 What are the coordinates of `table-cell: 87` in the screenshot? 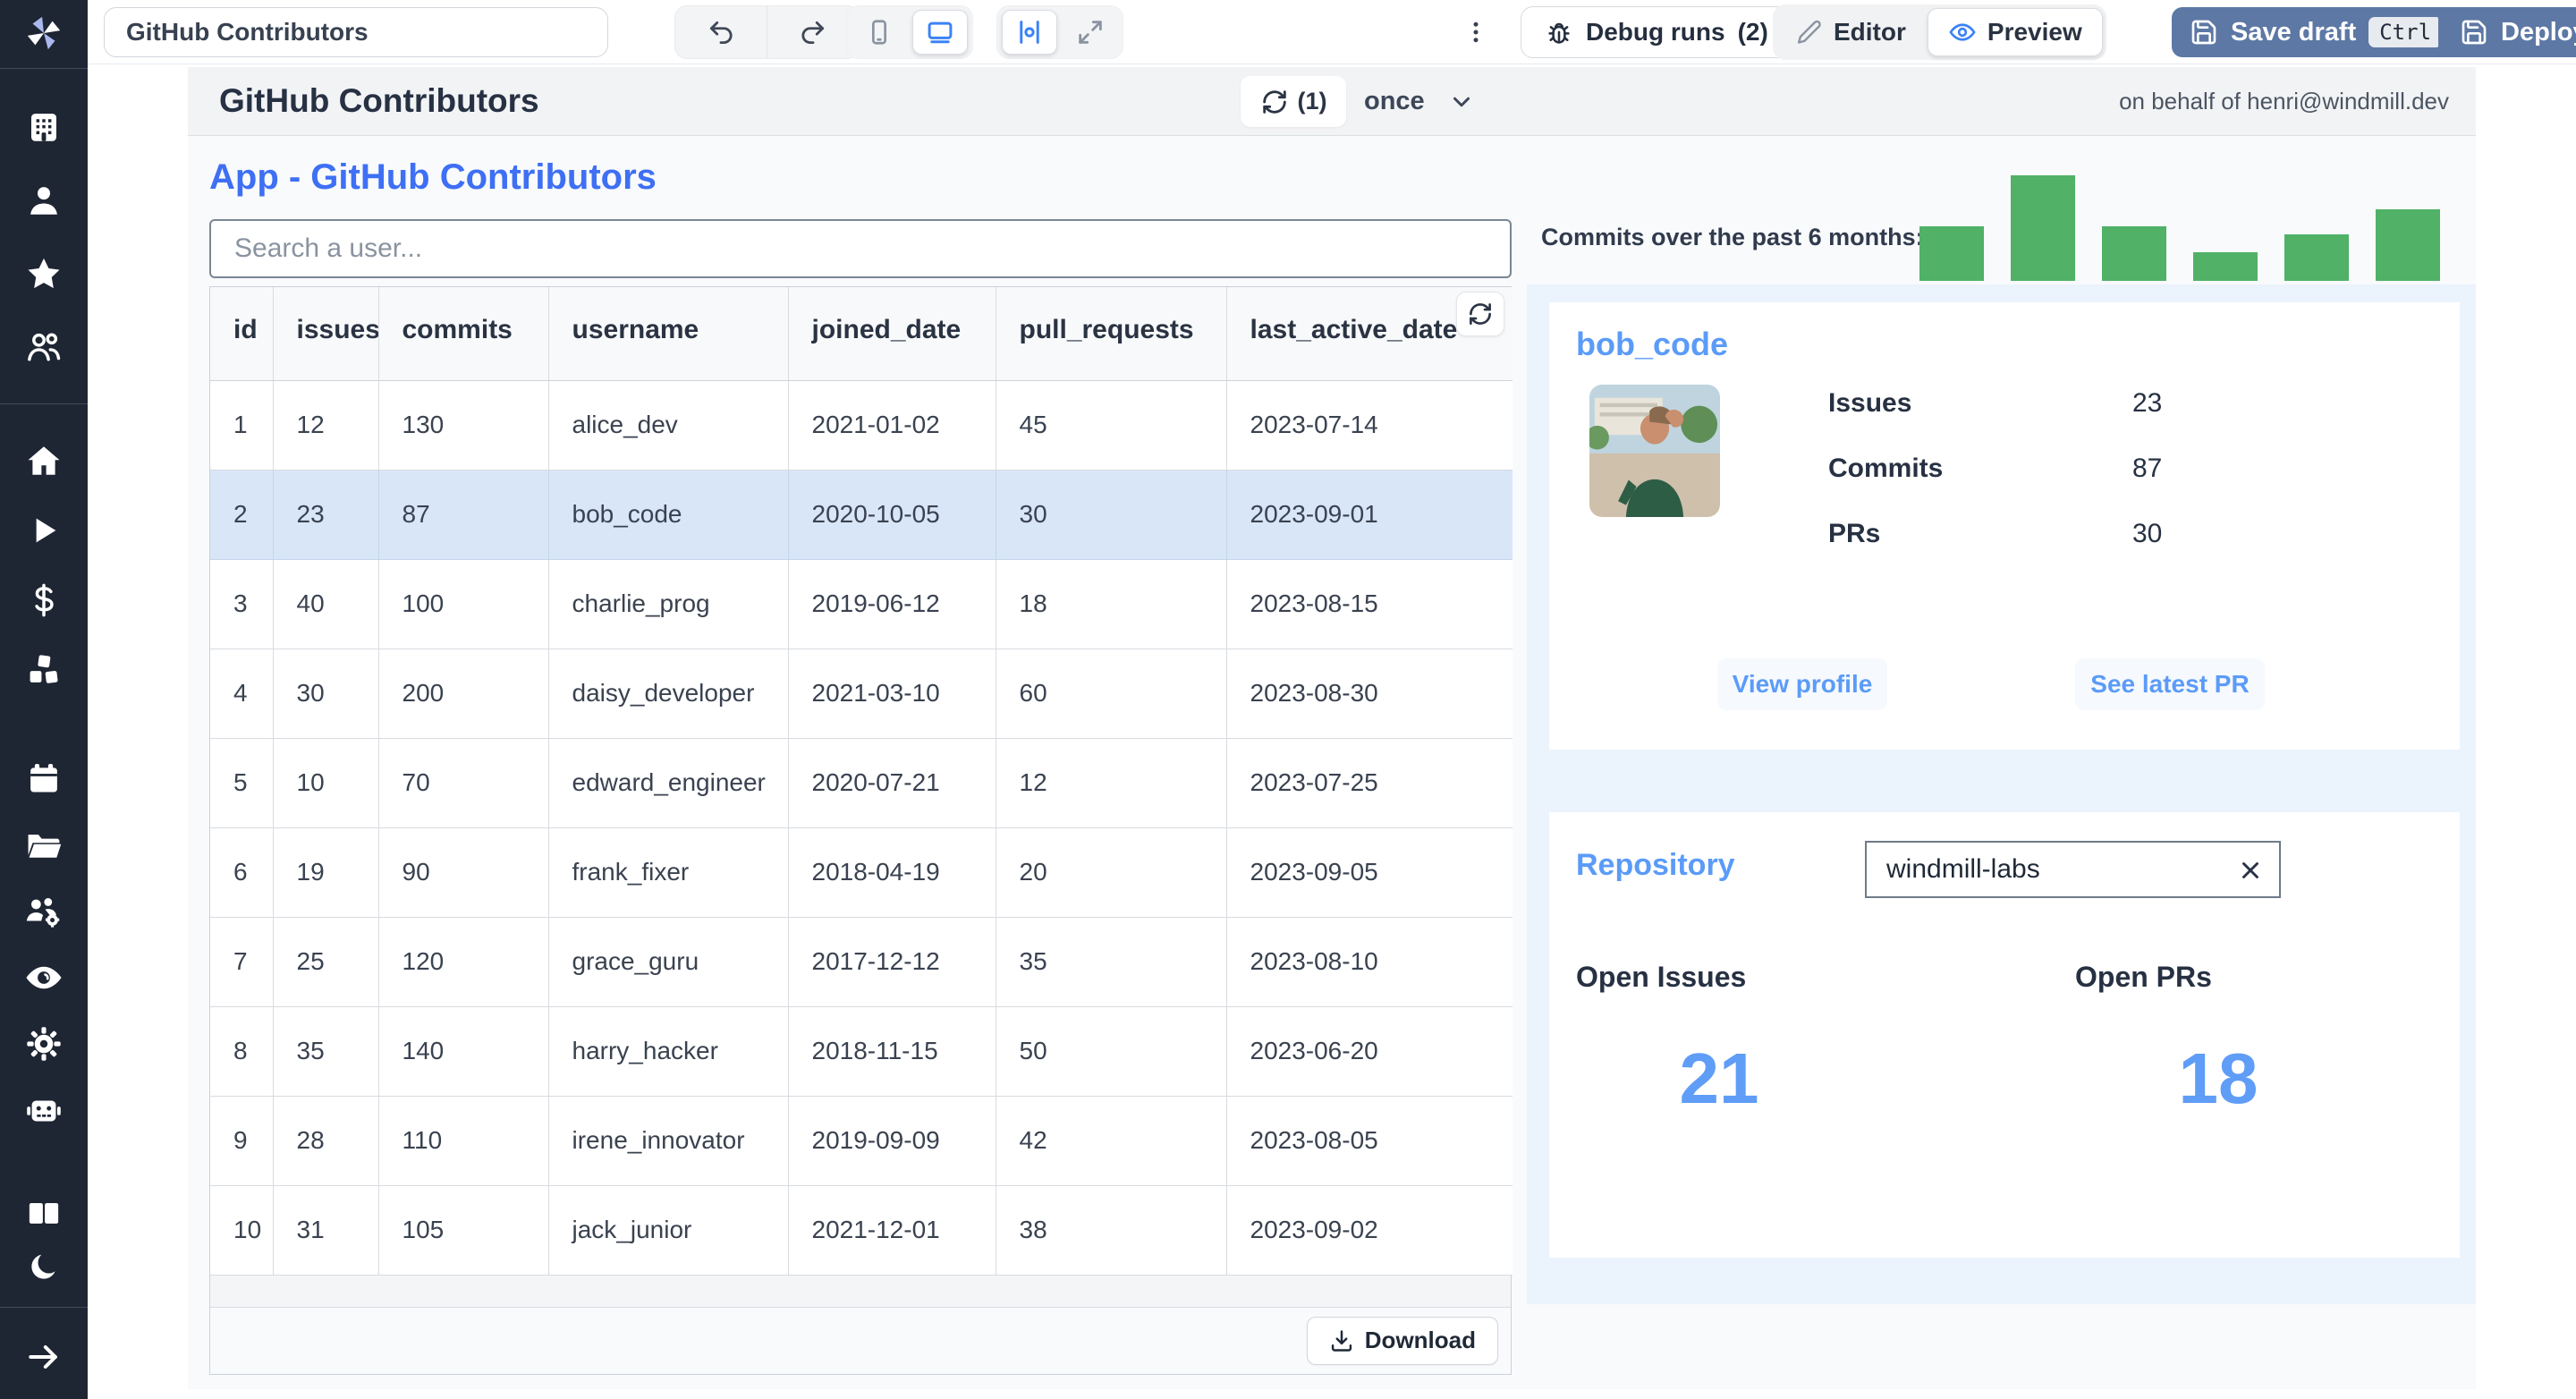 It's located at (463, 515).